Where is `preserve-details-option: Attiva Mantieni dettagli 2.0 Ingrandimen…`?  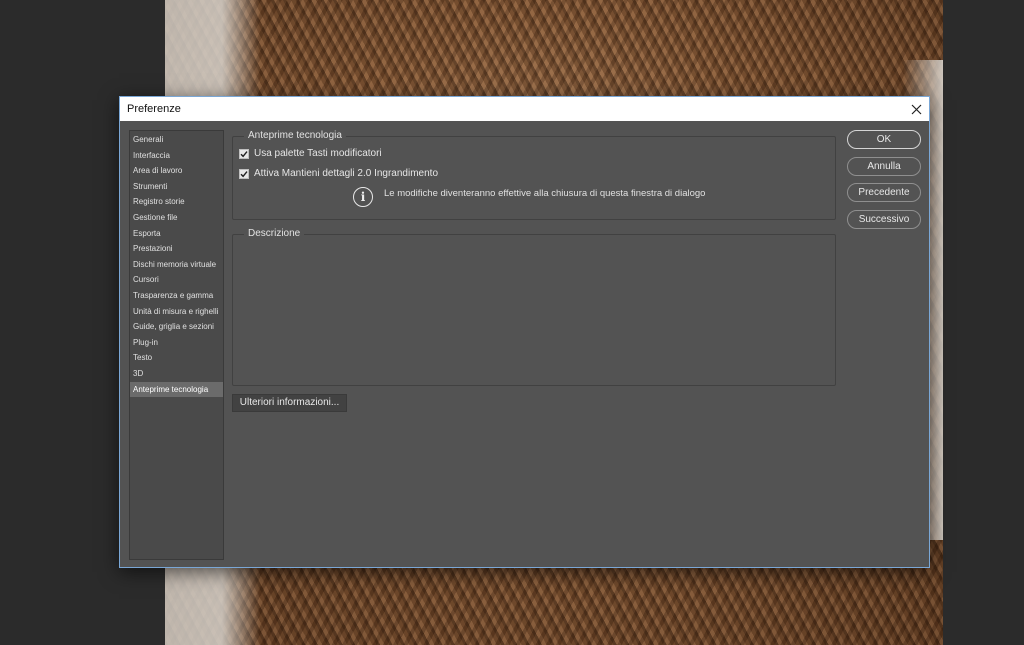
preserve-details-option: Attiva Mantieni dettagli 2.0 Ingrandimen… is located at coordinates (338, 173).